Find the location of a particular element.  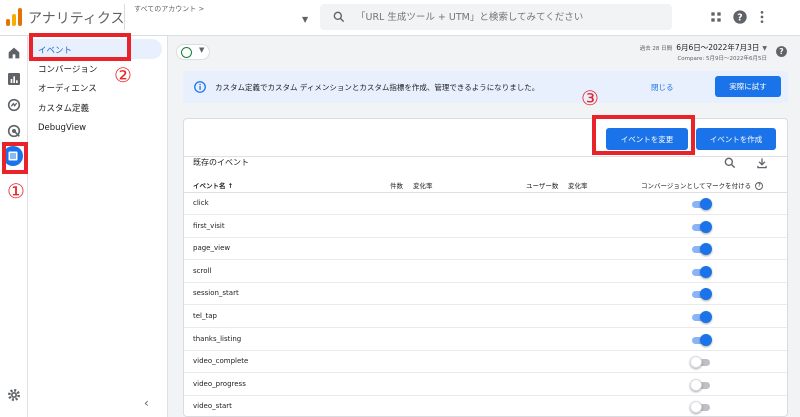

event-name-cell: scroll is located at coordinates (202, 270).